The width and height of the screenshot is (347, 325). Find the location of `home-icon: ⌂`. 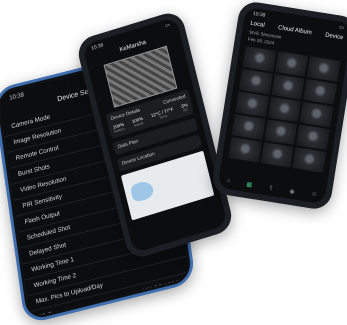

home-icon: ⌂ is located at coordinates (228, 181).